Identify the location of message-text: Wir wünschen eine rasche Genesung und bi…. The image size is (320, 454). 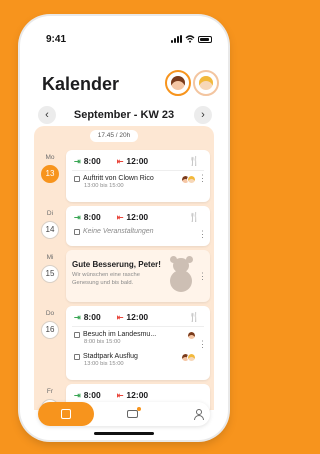
(106, 279).